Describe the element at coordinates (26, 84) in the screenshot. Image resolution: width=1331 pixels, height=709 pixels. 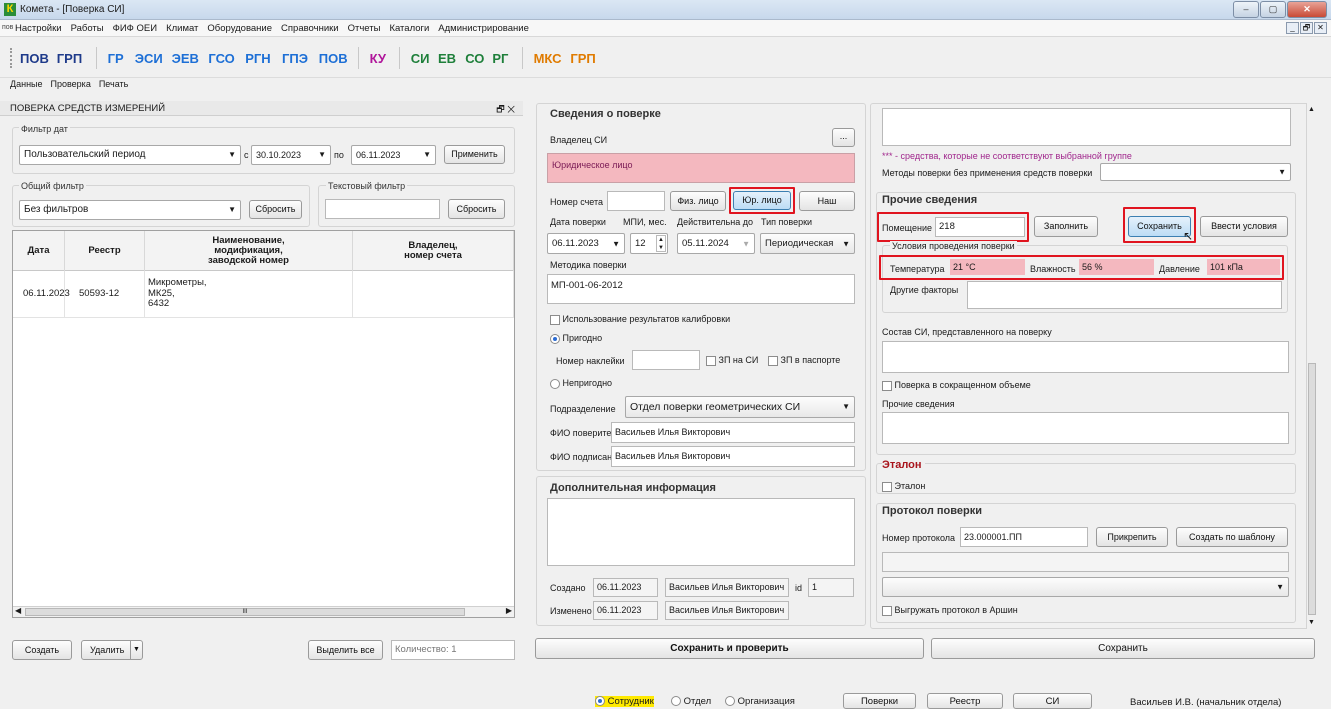
I see `subtab-item: Данные` at that location.